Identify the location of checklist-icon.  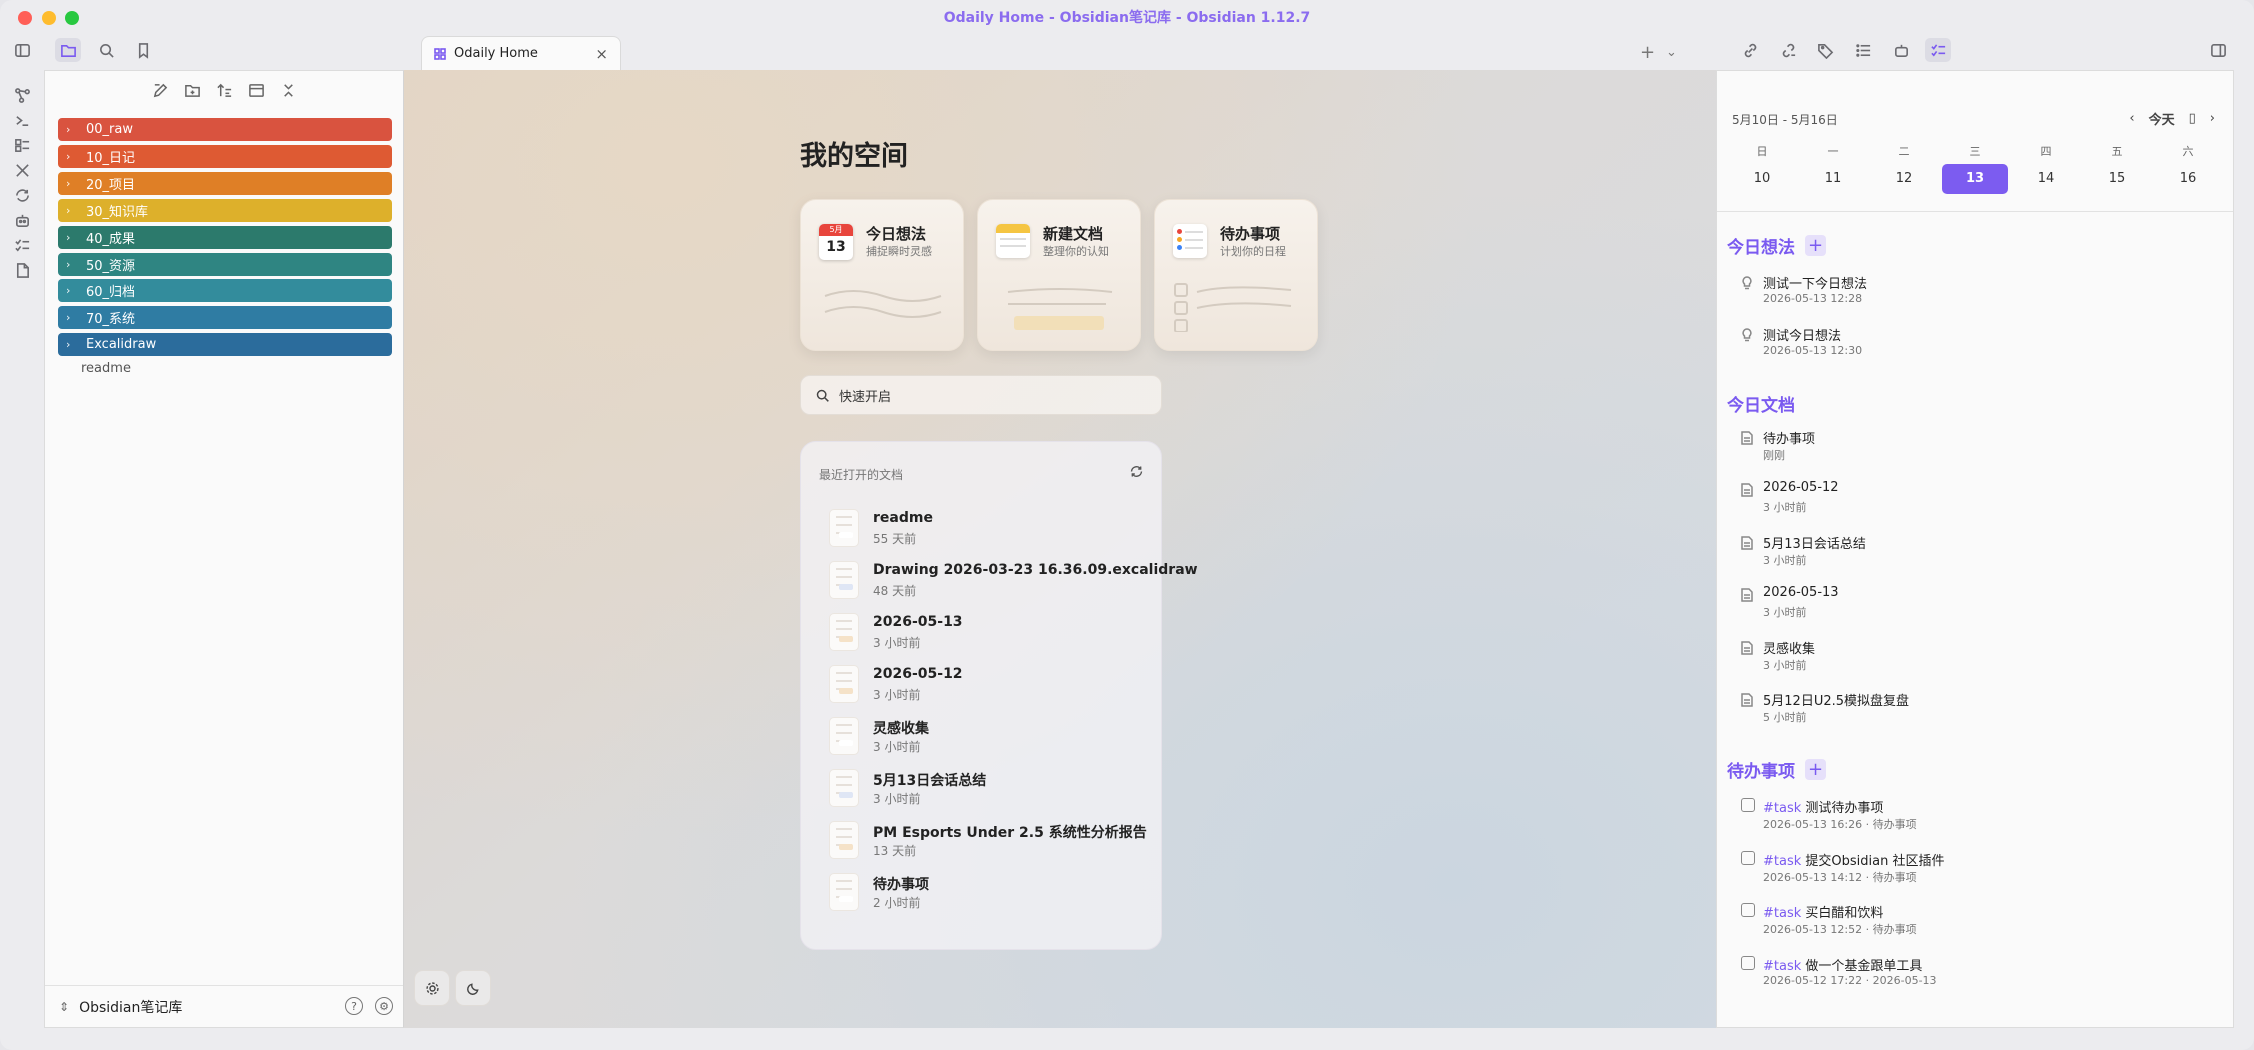
(22, 245).